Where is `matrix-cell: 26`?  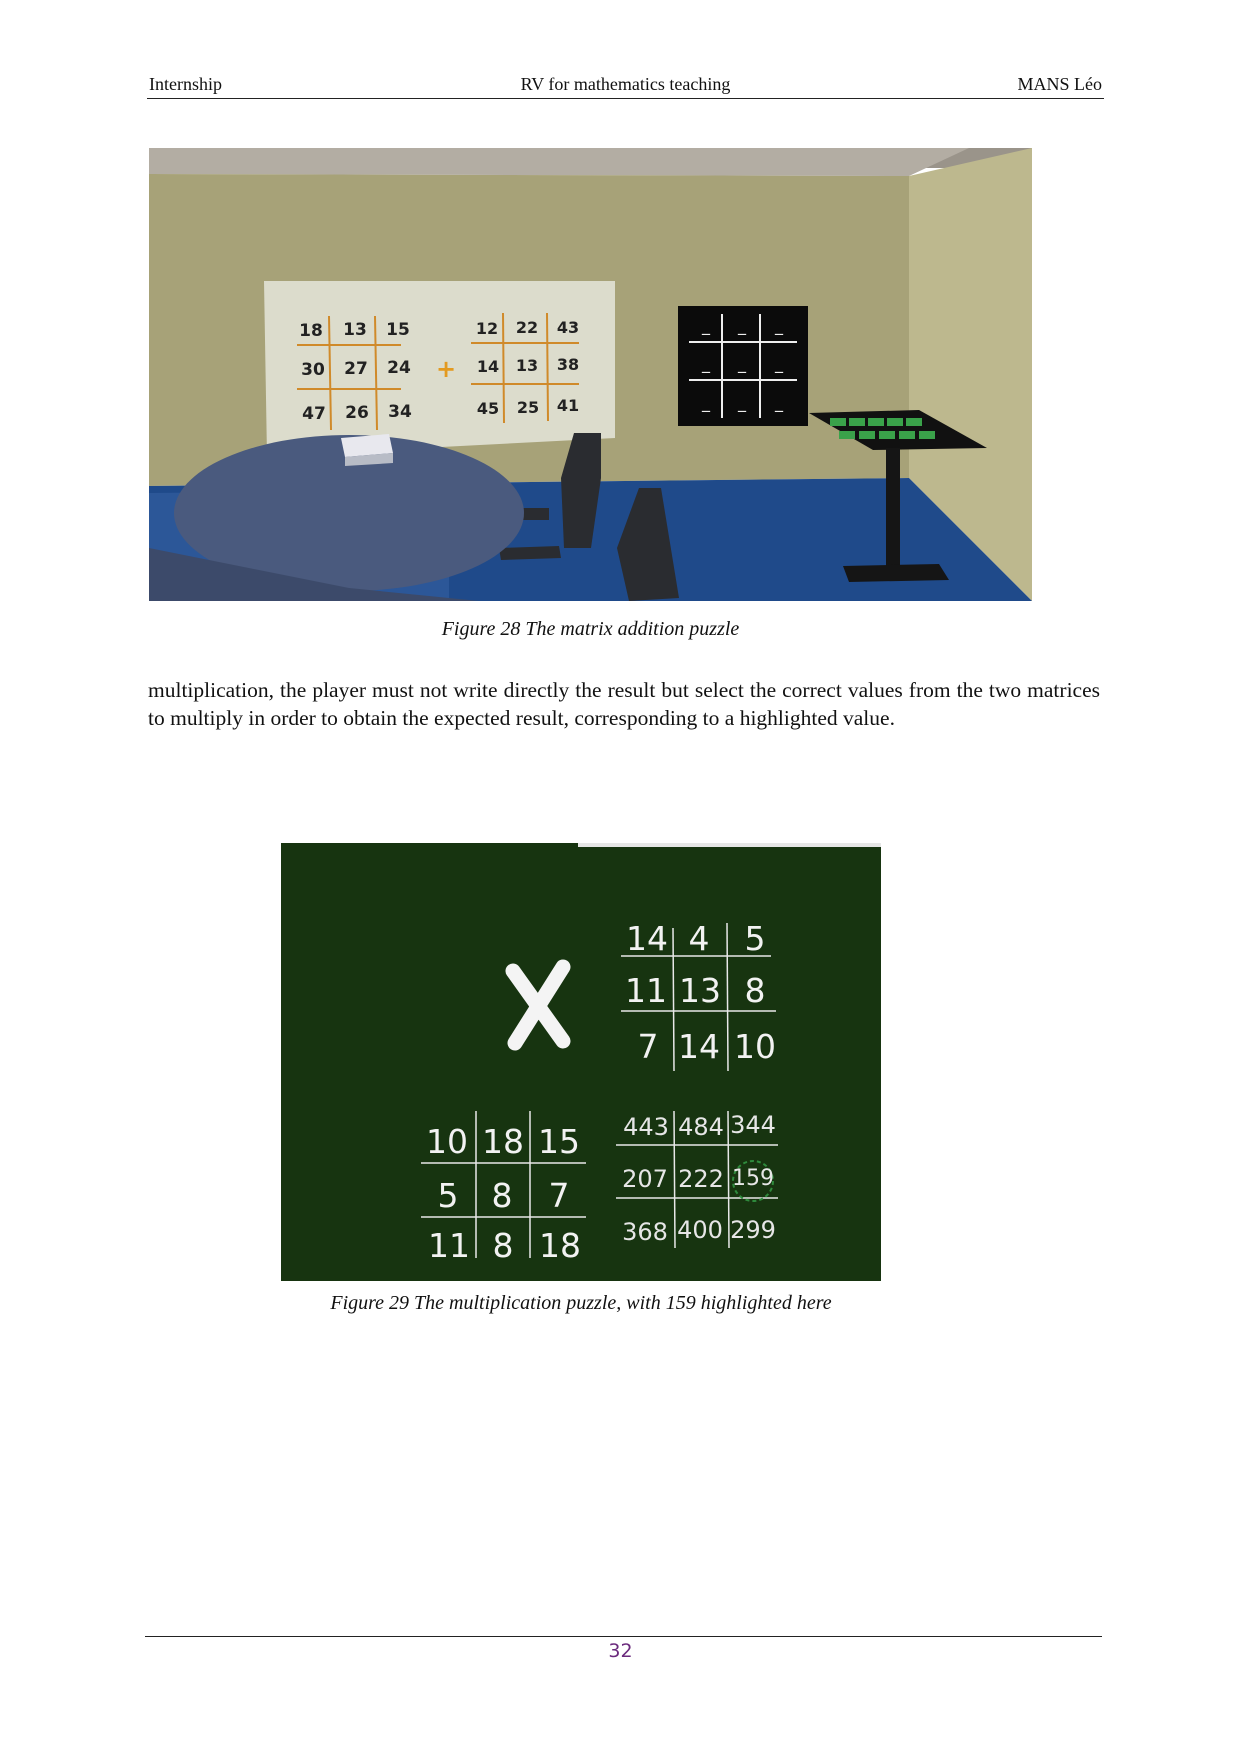 matrix-cell: 26 is located at coordinates (357, 413).